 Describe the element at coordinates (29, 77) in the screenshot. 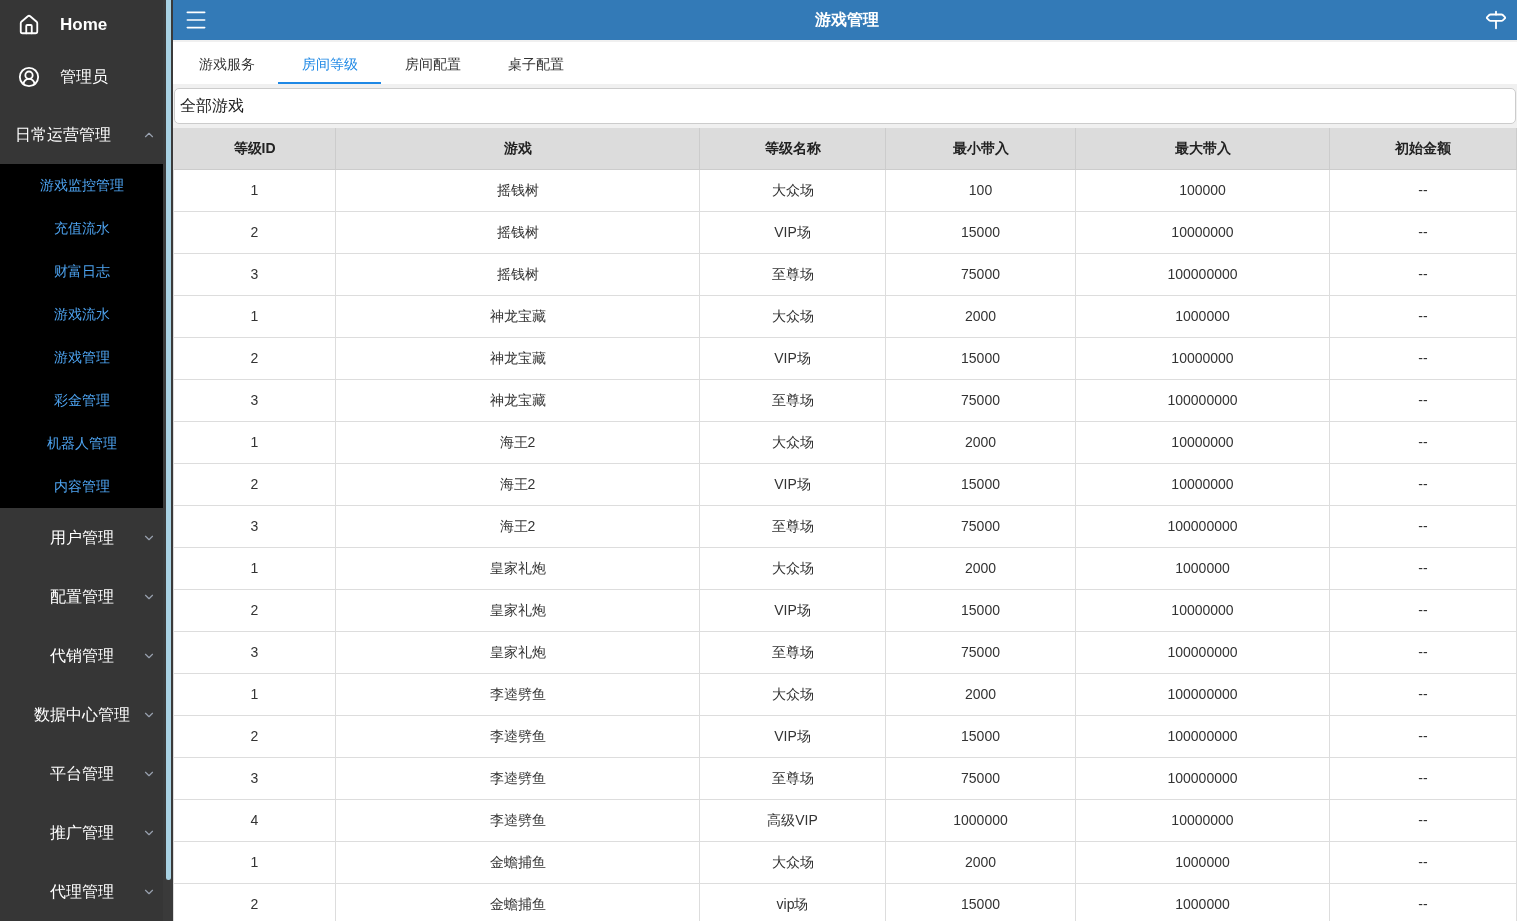

I see `user-icon` at that location.